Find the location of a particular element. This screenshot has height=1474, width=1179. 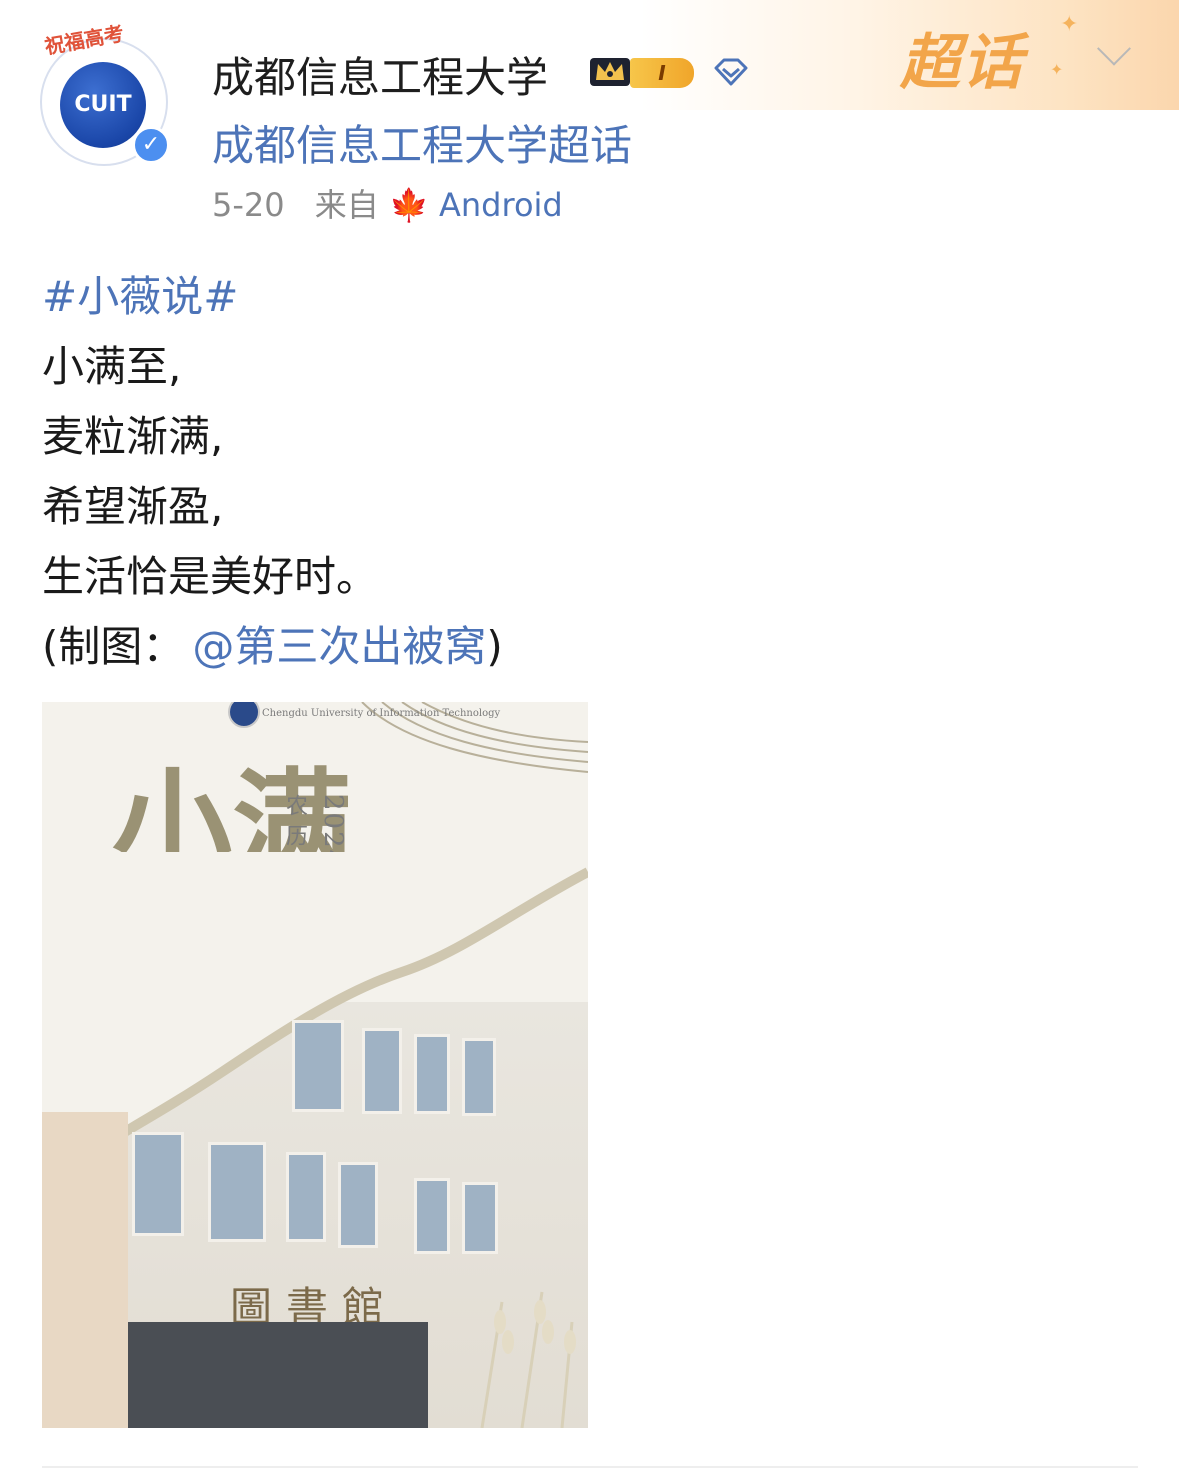

building-entrance is located at coordinates (278, 1375).